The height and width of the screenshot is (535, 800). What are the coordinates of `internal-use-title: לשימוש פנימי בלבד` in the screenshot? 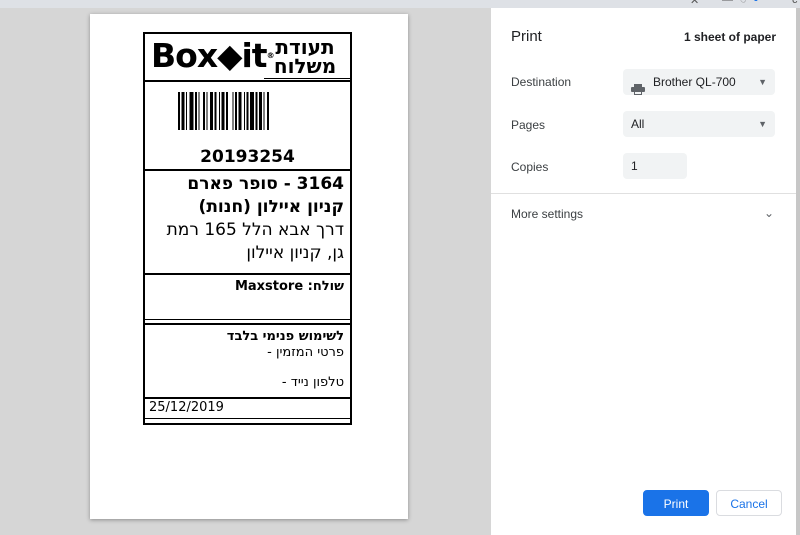 It's located at (285, 336).